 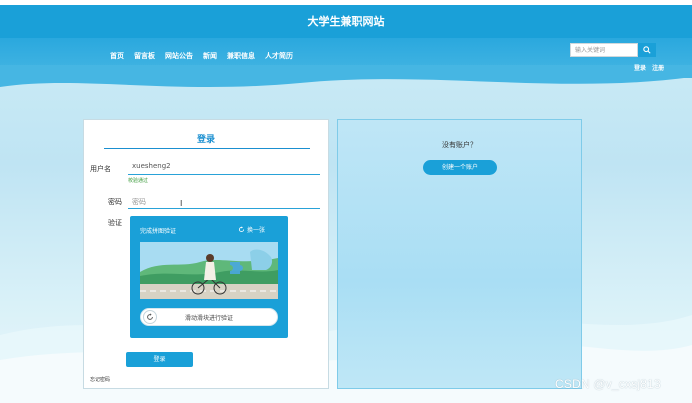 I want to click on nav-item-news: 新闻, so click(x=210, y=56).